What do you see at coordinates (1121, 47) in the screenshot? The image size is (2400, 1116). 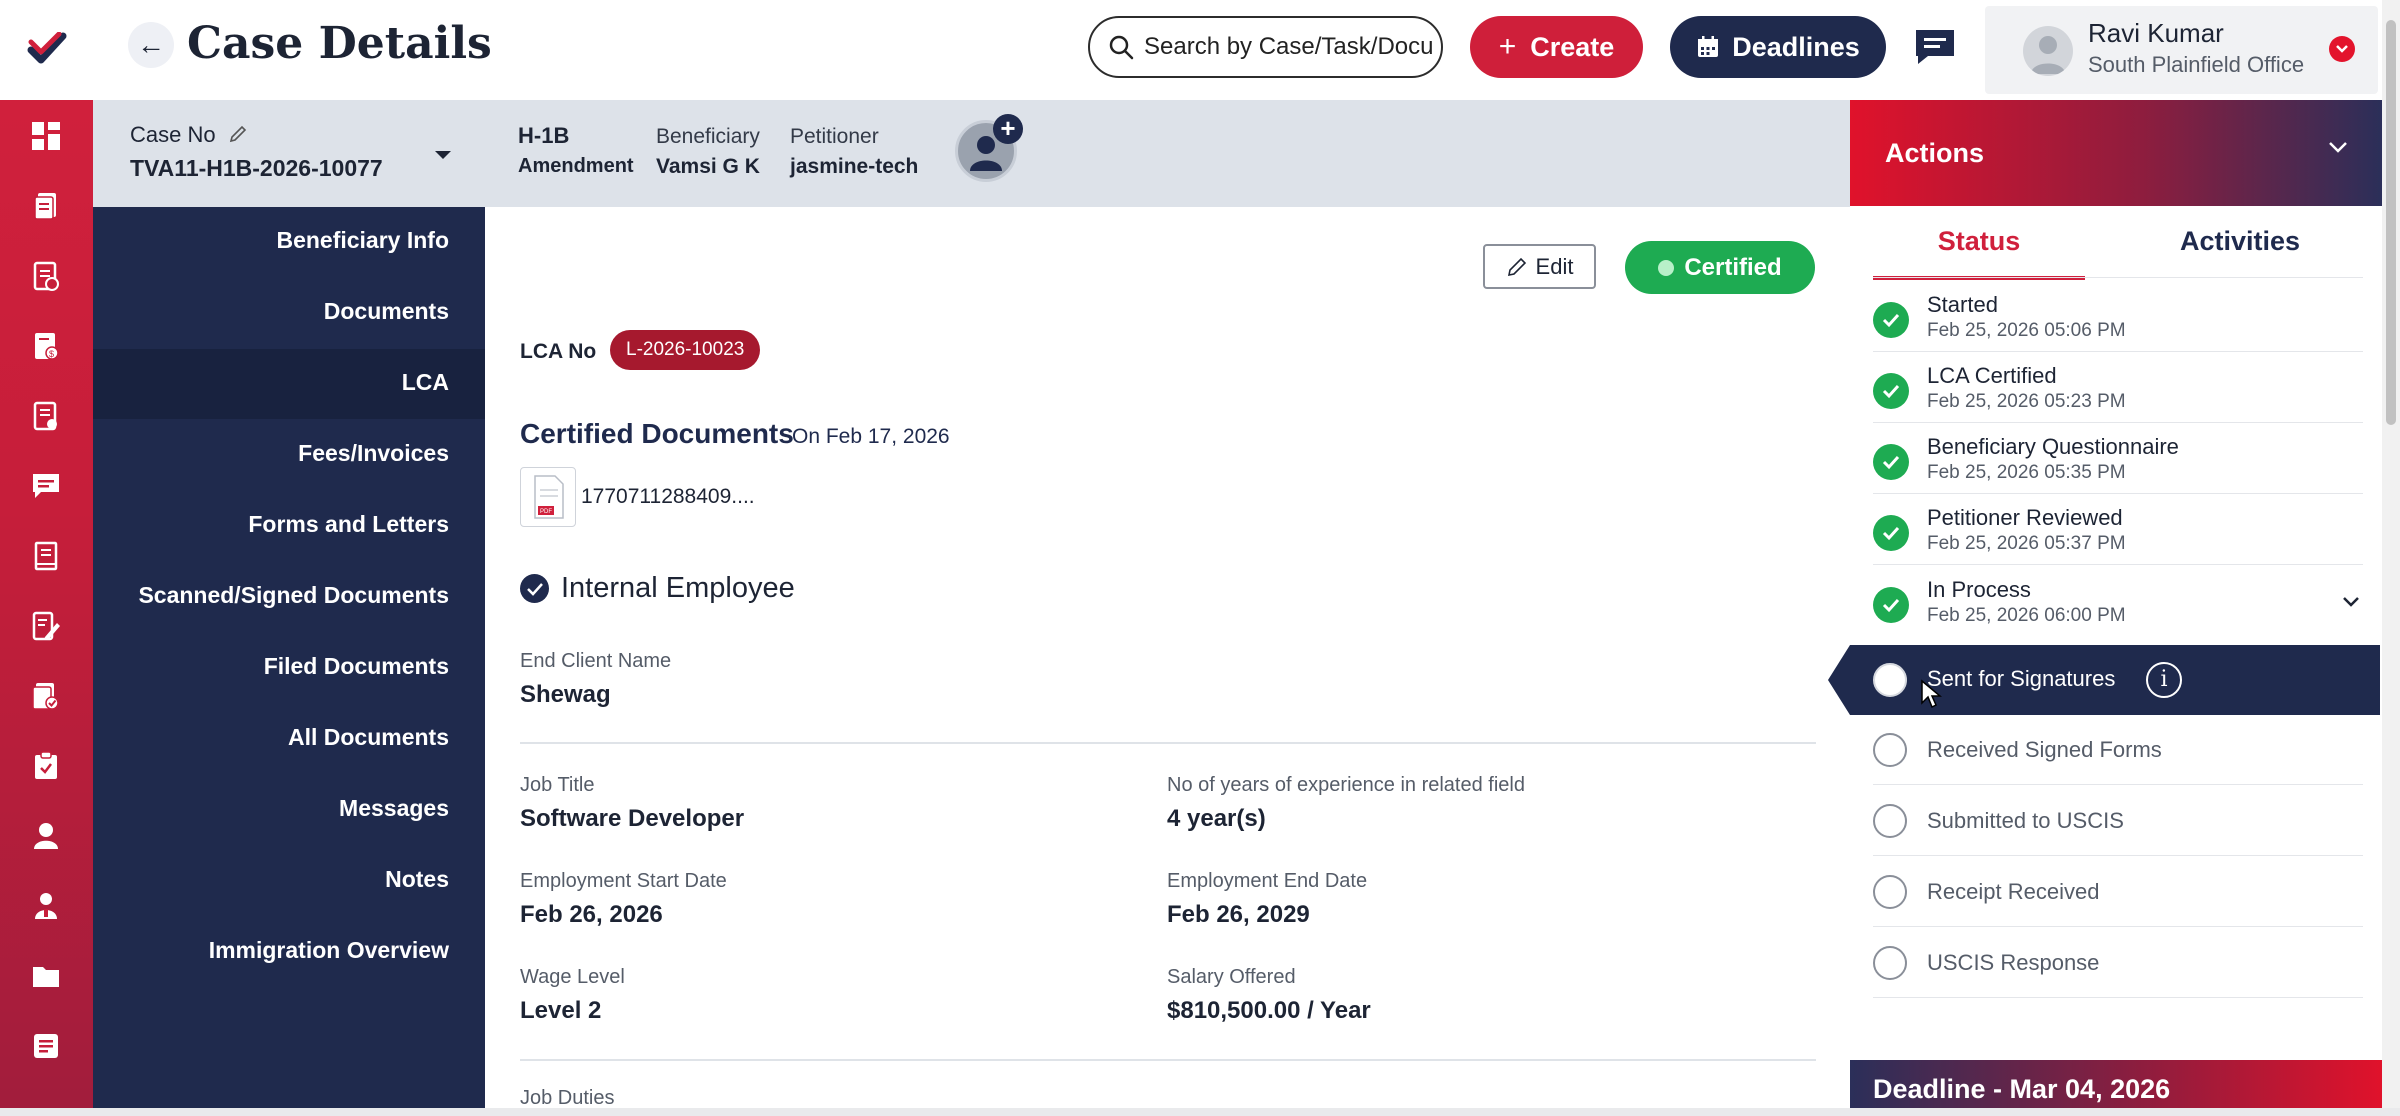 I see `search-icon` at bounding box center [1121, 47].